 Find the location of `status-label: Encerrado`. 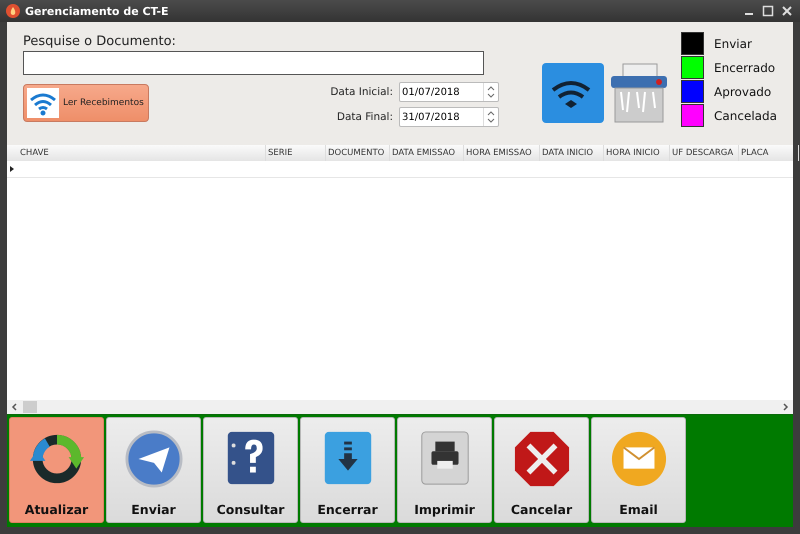

status-label: Encerrado is located at coordinates (745, 67).